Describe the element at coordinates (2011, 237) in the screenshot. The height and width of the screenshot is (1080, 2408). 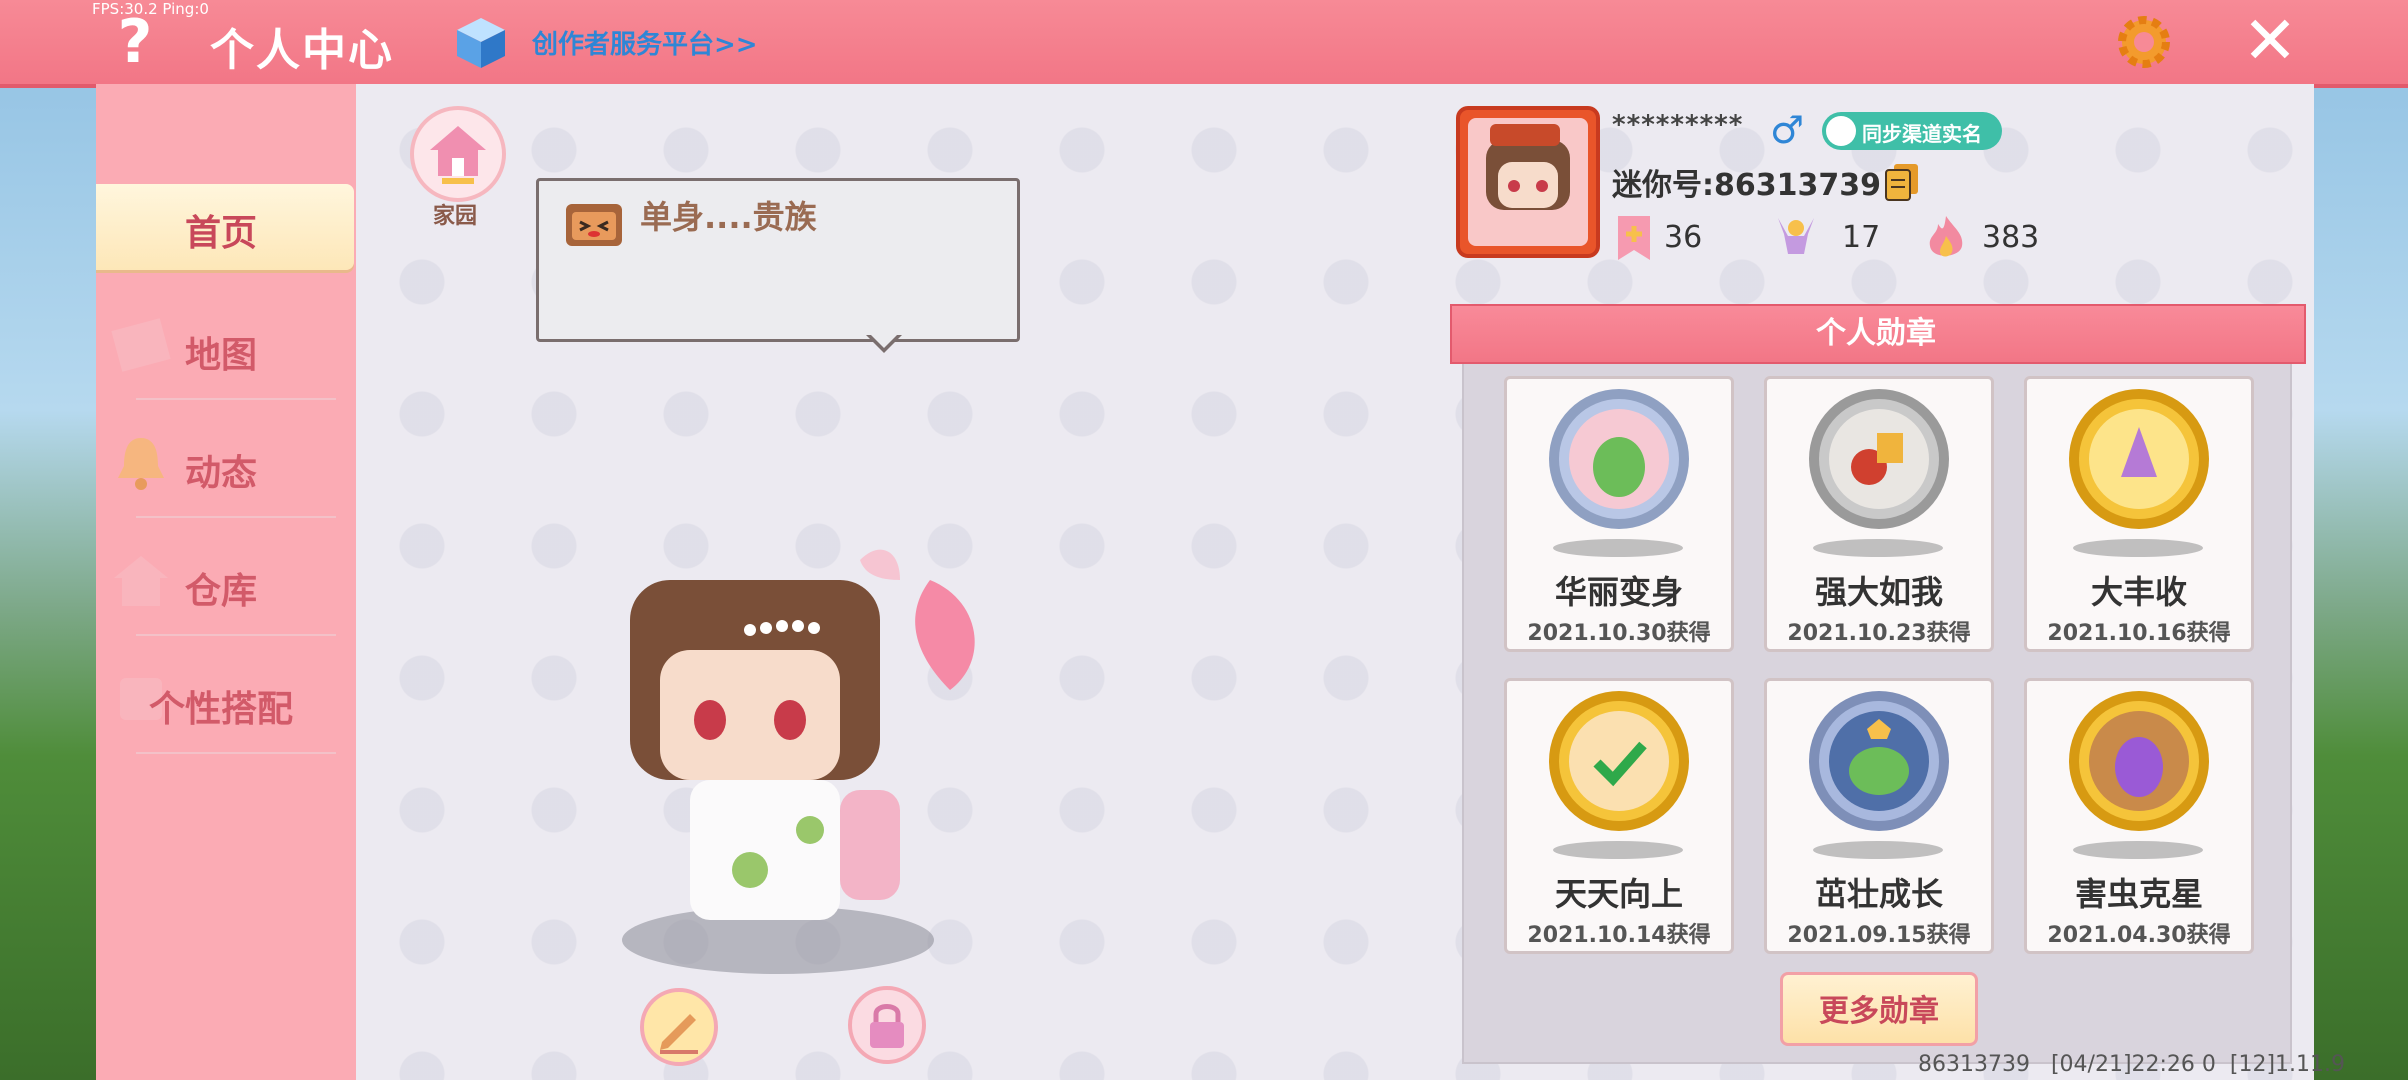
I see `stat-value: 383` at that location.